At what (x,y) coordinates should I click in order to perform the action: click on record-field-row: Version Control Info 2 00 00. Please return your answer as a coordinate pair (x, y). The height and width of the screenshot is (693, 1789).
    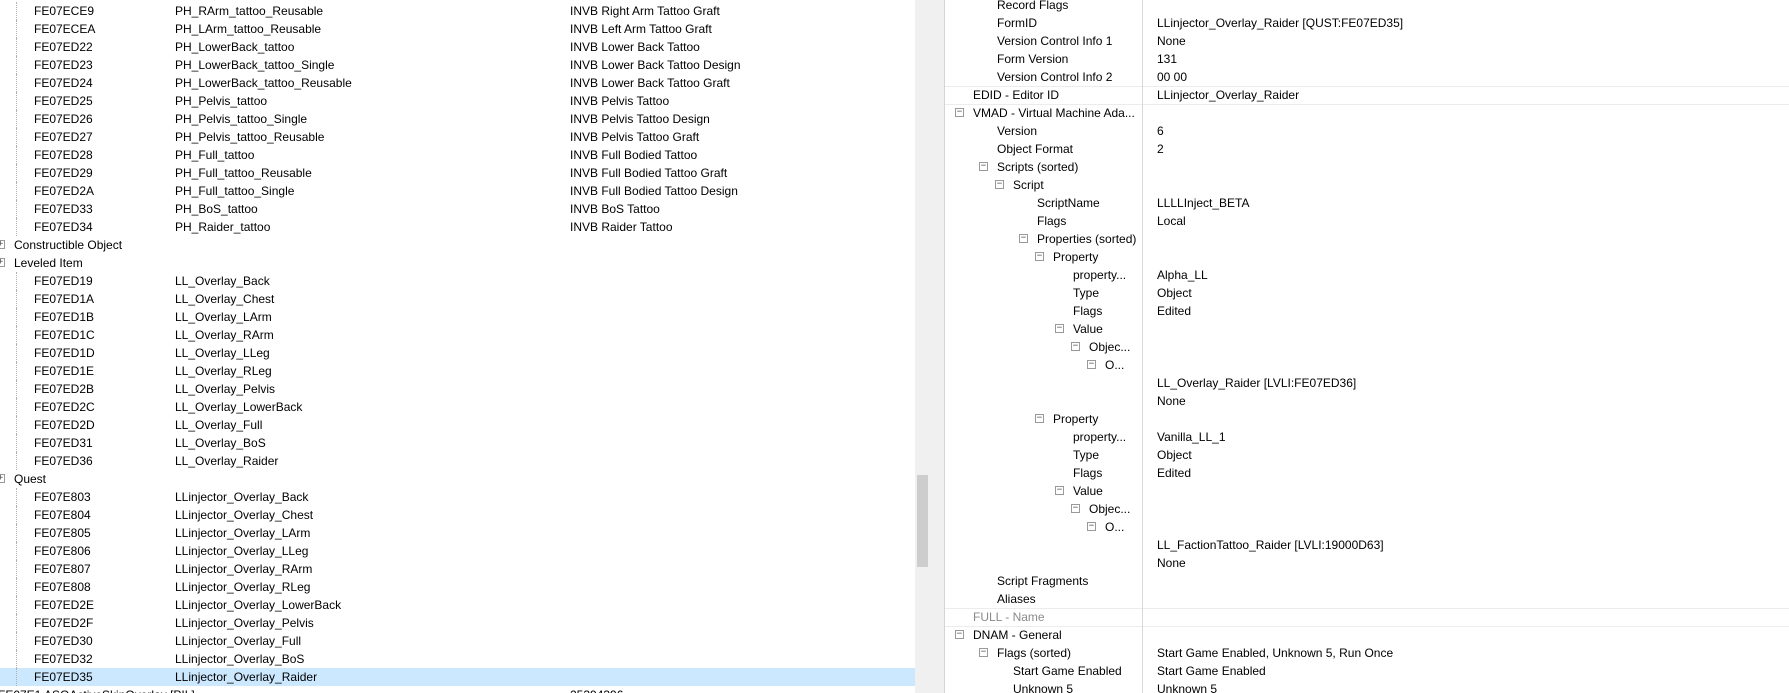
    Looking at the image, I should click on (1367, 77).